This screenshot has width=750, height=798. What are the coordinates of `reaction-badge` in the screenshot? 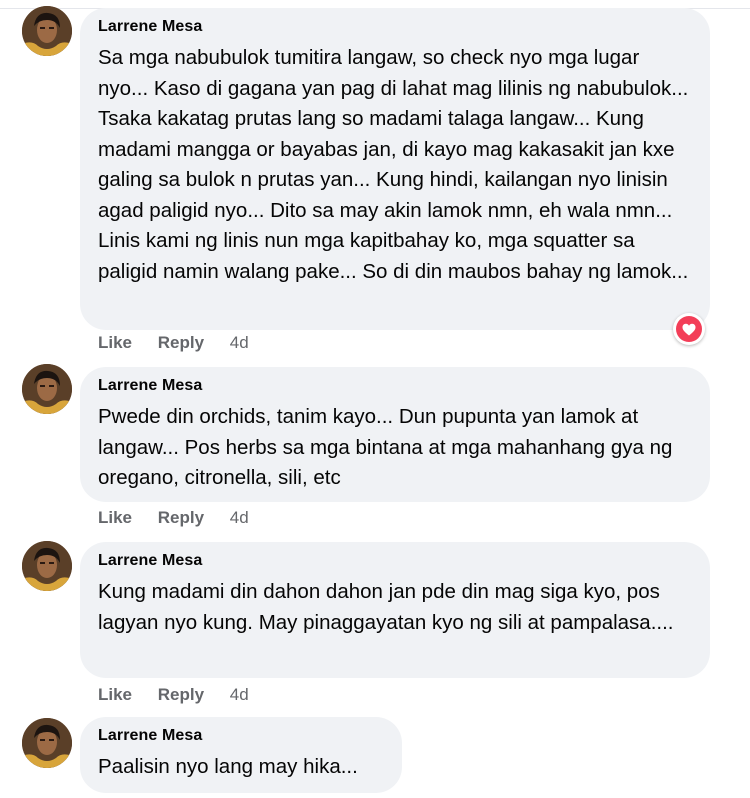 It's located at (689, 329).